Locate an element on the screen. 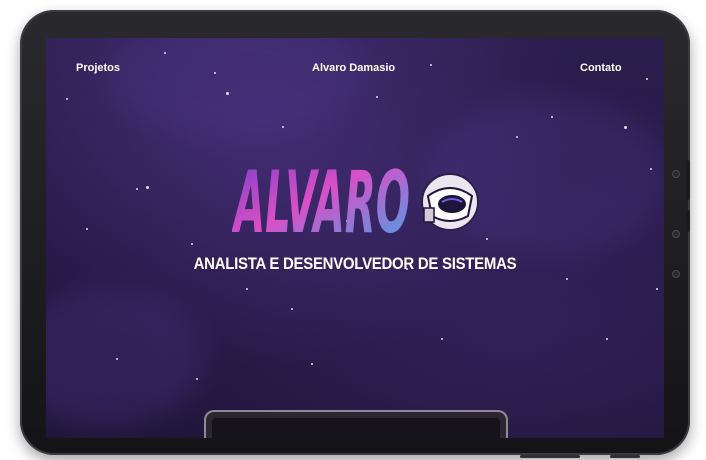  top-navigation: Projetos Alvaro Damasio Contato is located at coordinates (355, 71).